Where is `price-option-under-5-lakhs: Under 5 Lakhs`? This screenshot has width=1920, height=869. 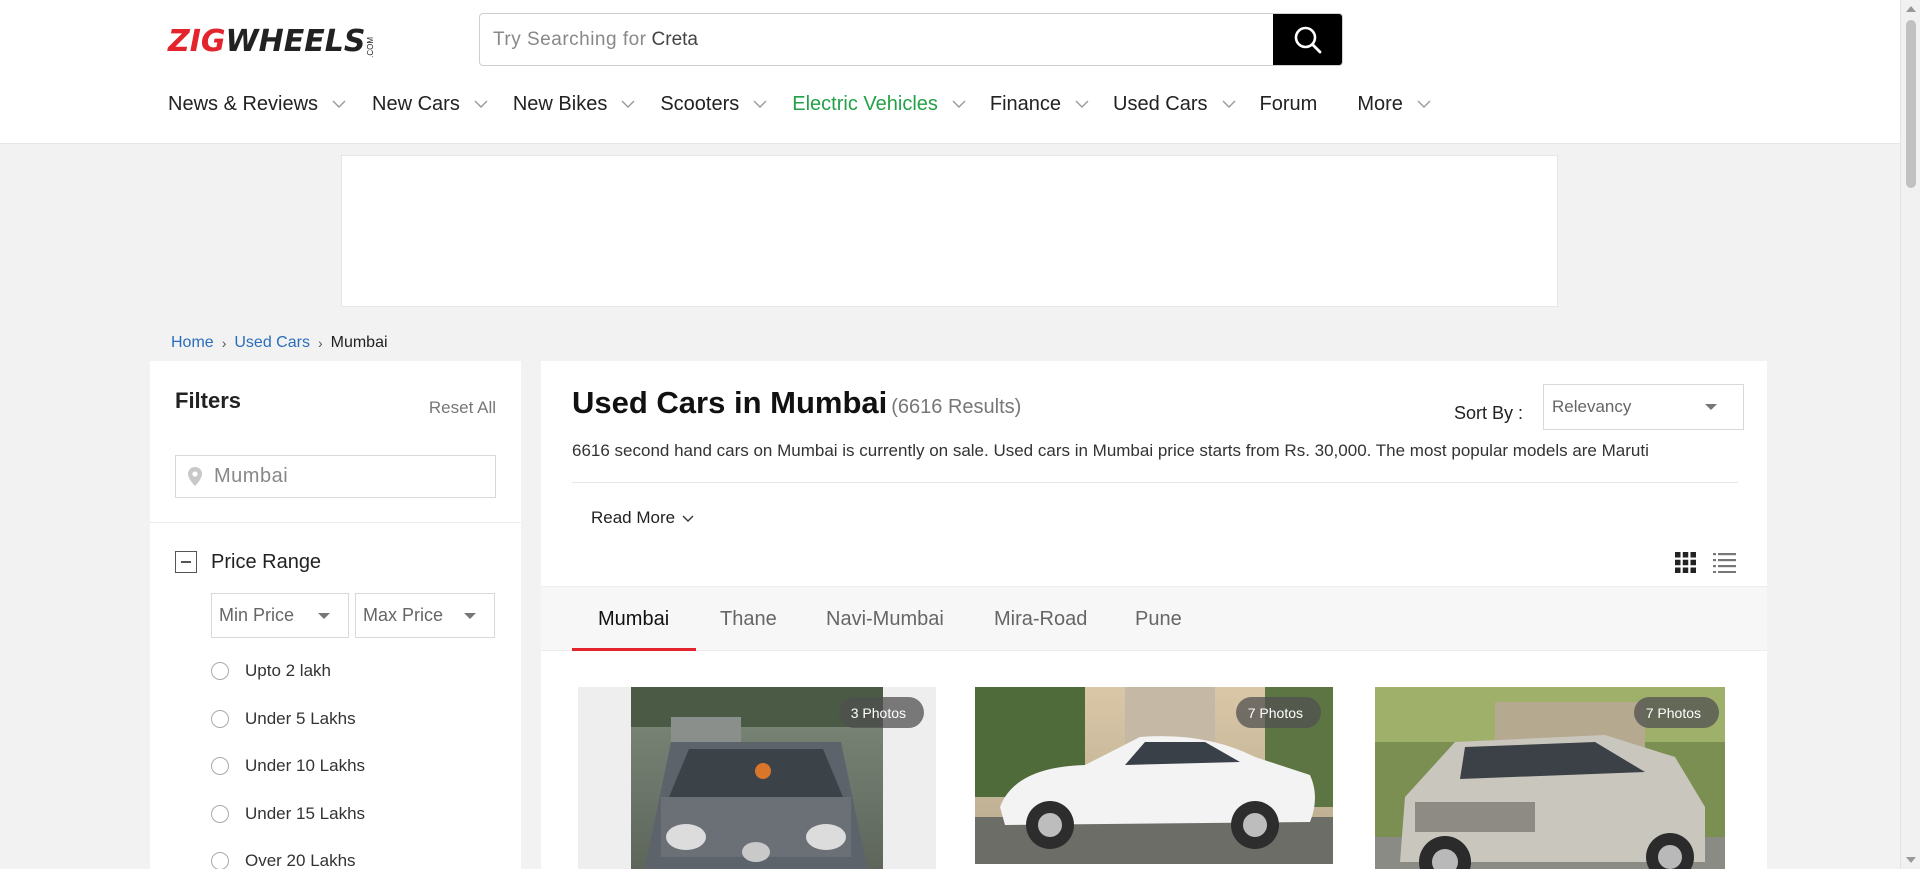 price-option-under-5-lakhs: Under 5 Lakhs is located at coordinates (283, 719).